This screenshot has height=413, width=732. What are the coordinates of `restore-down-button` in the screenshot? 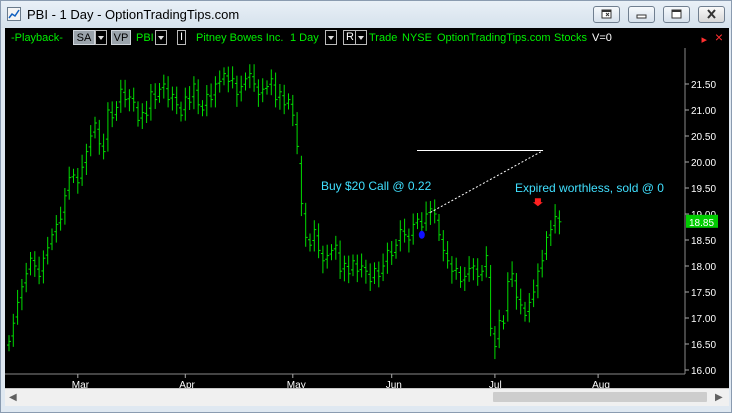 It's located at (606, 14).